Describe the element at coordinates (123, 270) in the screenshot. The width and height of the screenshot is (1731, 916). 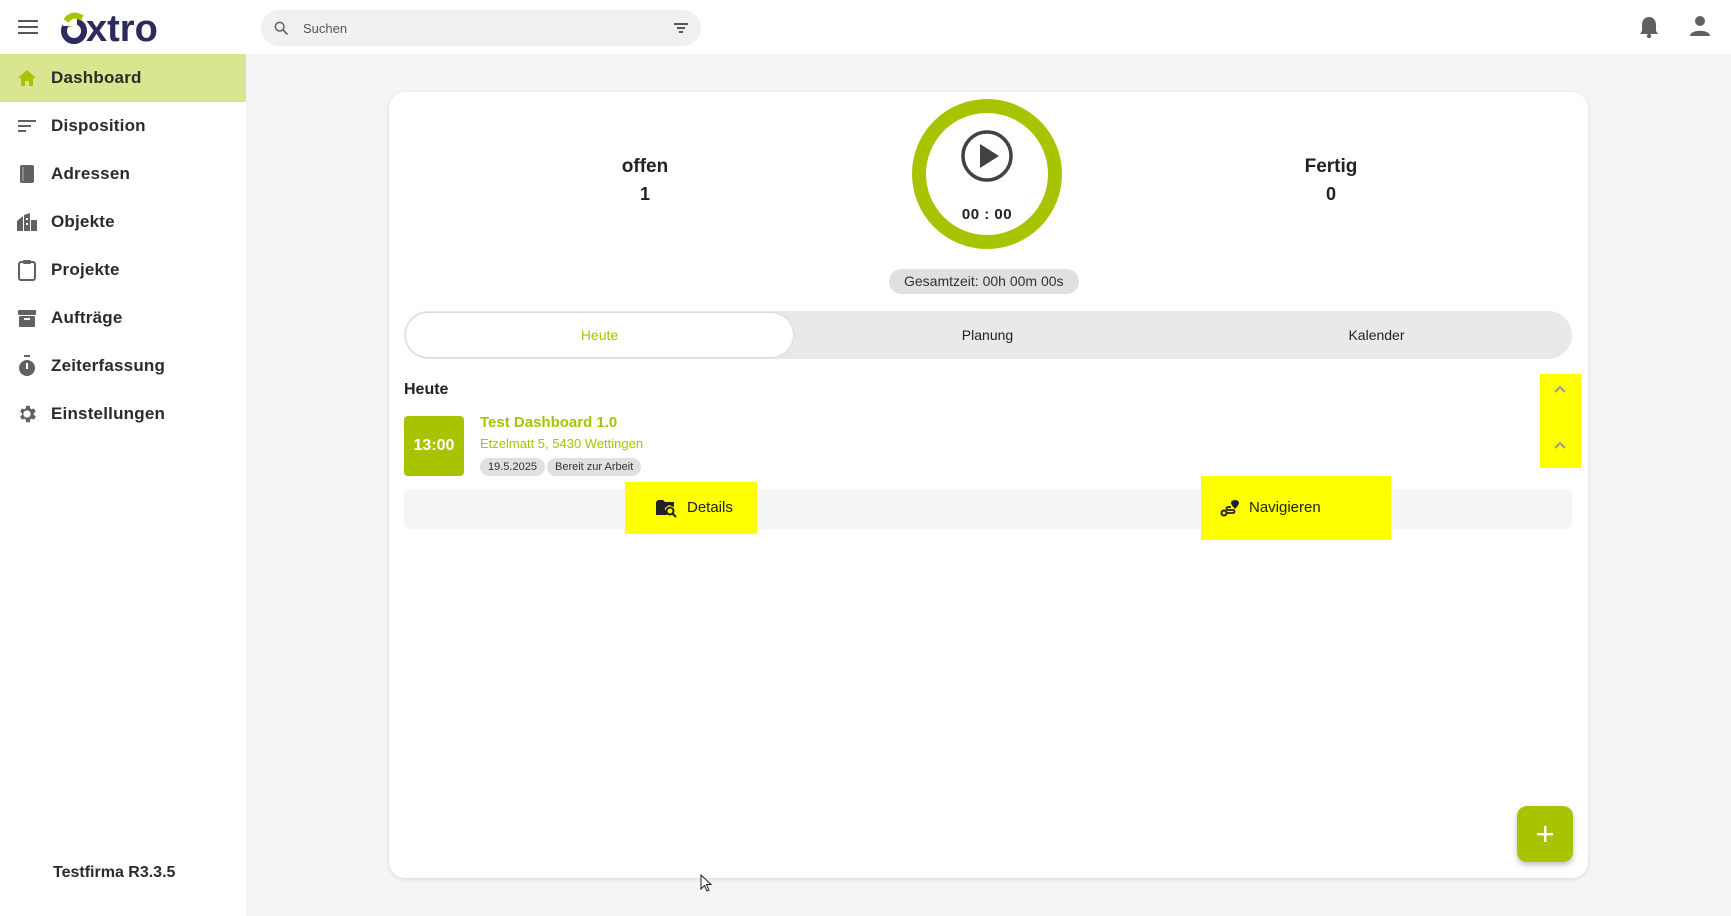
I see `sidebar-item-projekte: Projekte` at that location.